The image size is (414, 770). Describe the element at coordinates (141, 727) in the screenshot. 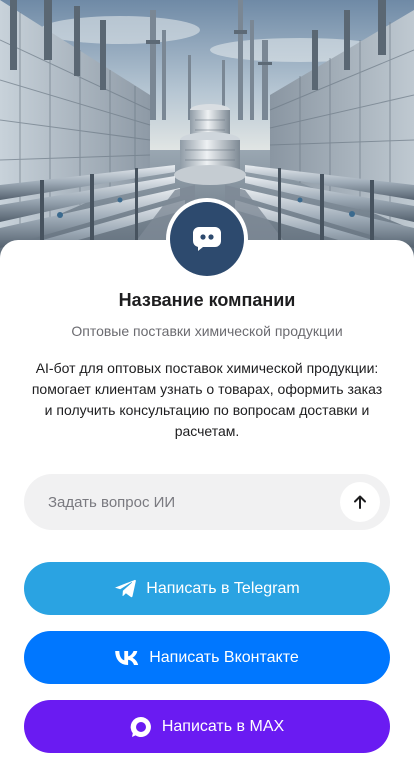

I see `max-icon` at that location.